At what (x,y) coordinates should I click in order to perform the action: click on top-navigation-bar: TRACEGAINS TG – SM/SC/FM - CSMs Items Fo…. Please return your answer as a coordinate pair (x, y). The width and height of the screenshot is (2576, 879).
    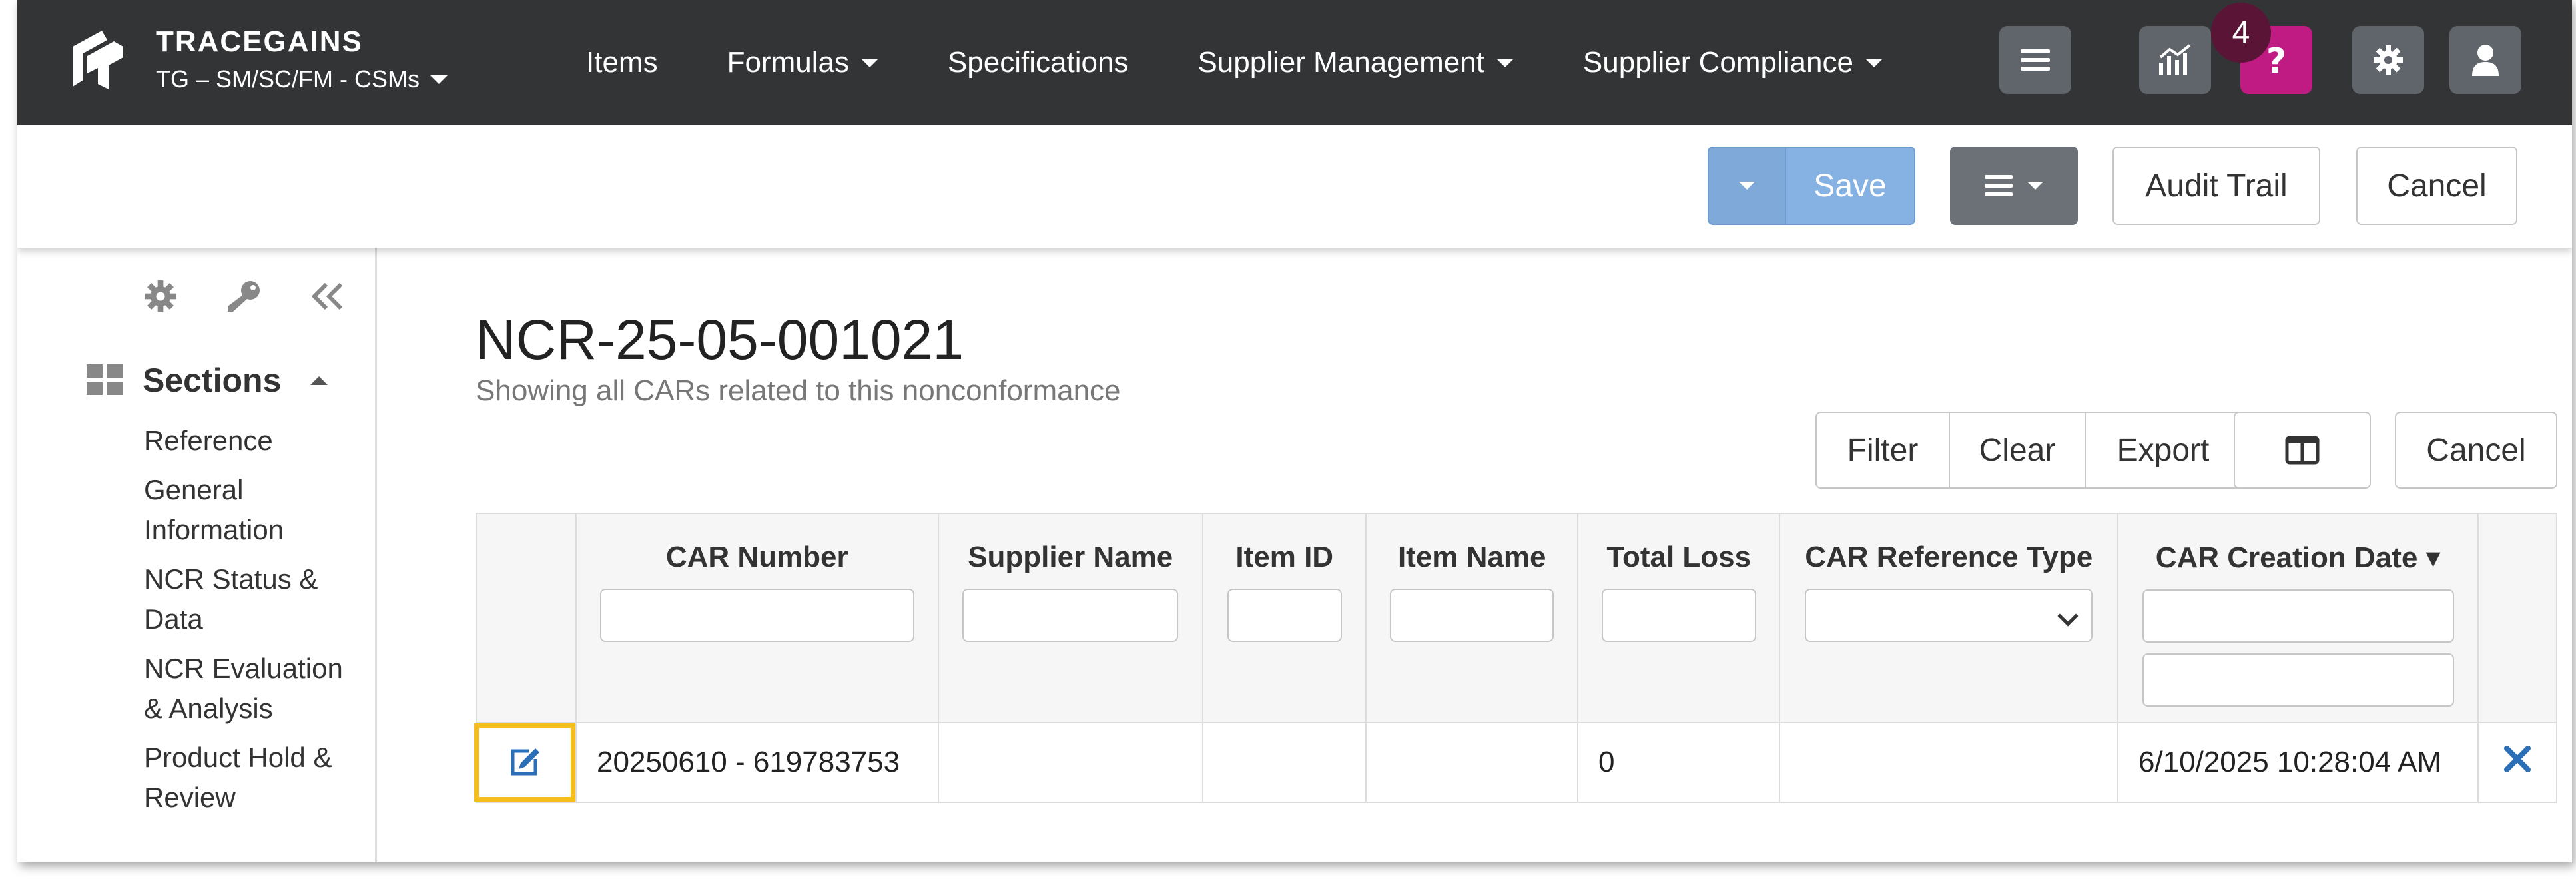
    Looking at the image, I should click on (1294, 62).